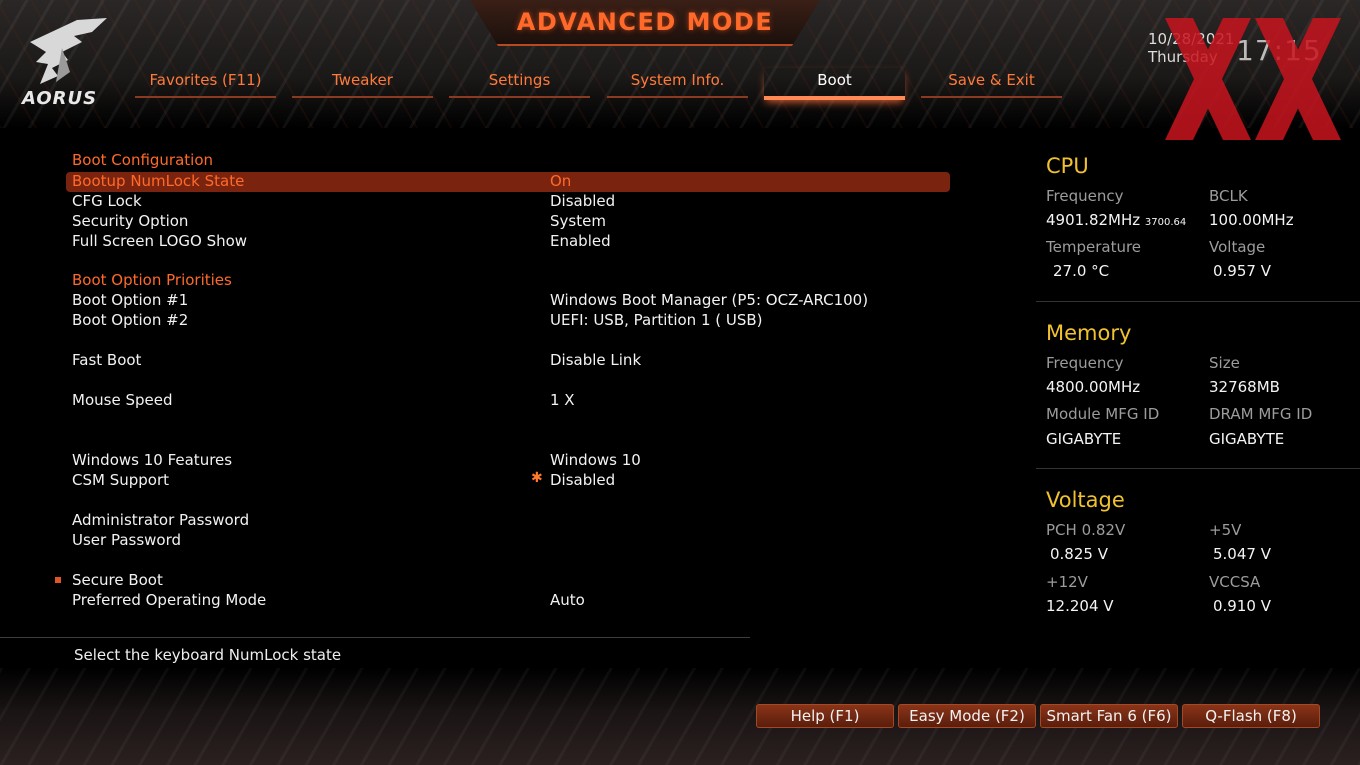 This screenshot has width=1360, height=765. Describe the element at coordinates (130, 300) in the screenshot. I see `setting-label: Boot Option #1` at that location.